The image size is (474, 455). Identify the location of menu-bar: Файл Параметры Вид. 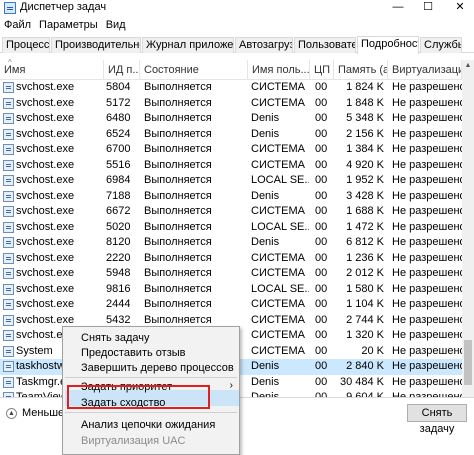
(65, 26).